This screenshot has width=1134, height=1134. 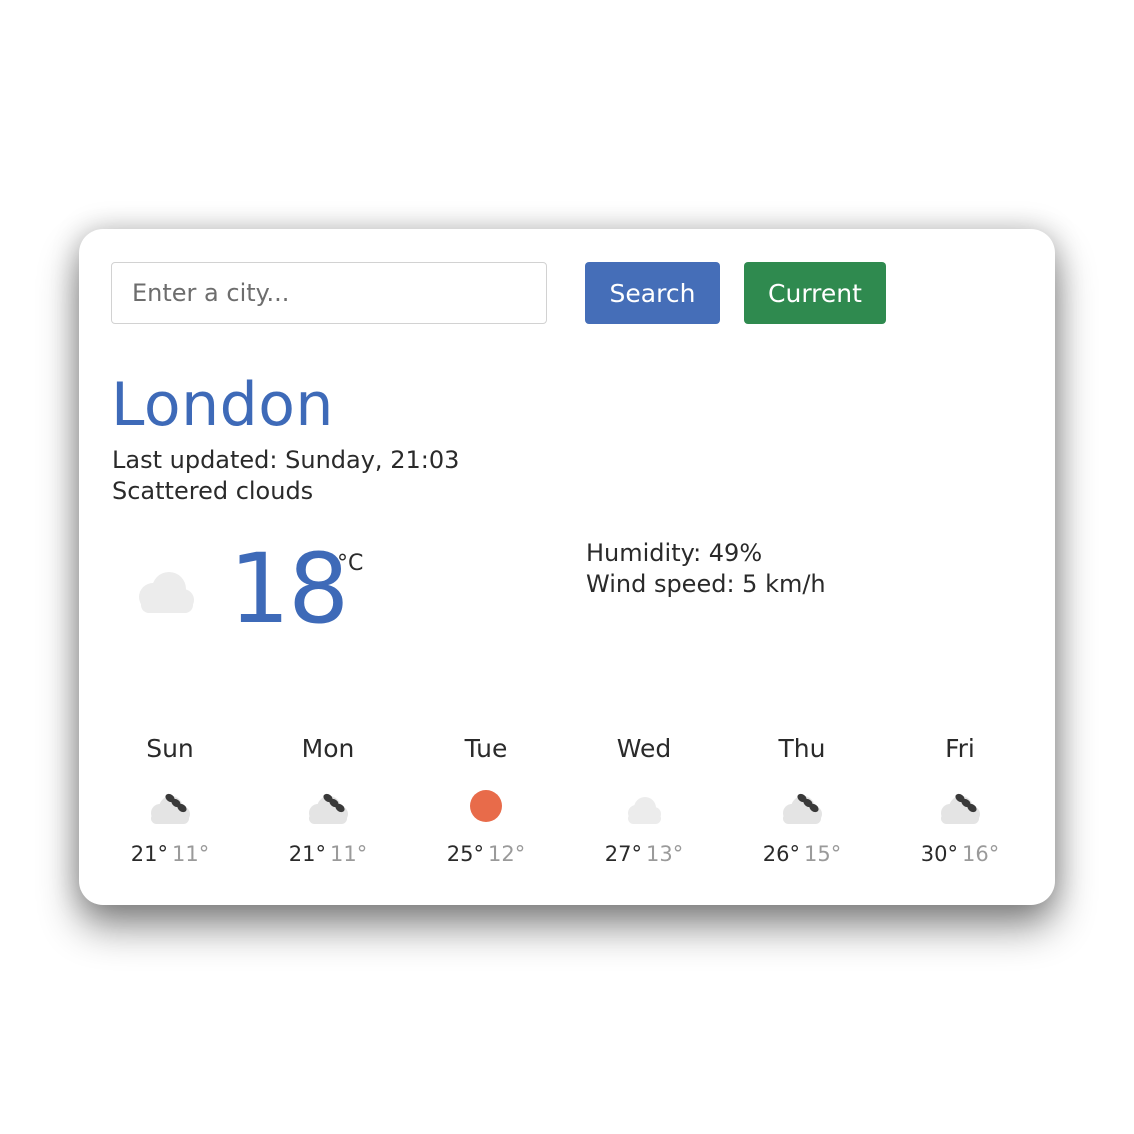 I want to click on last-updated: Last updated: Sunday, 21:03, so click(x=286, y=460).